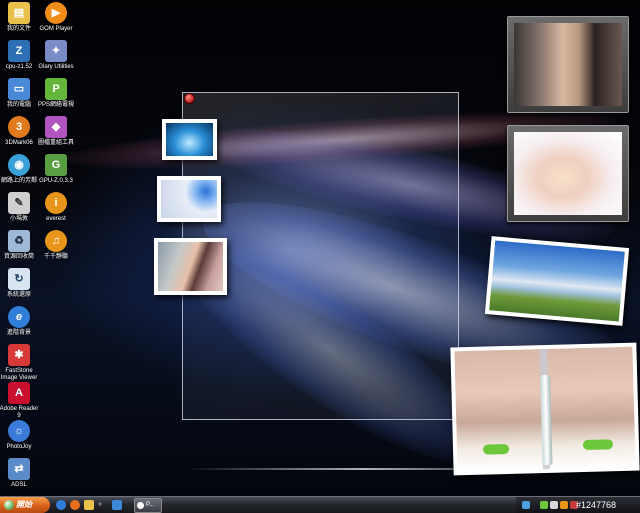 Image resolution: width=640 pixels, height=513 pixels. I want to click on display-tray-icon, so click(564, 505).